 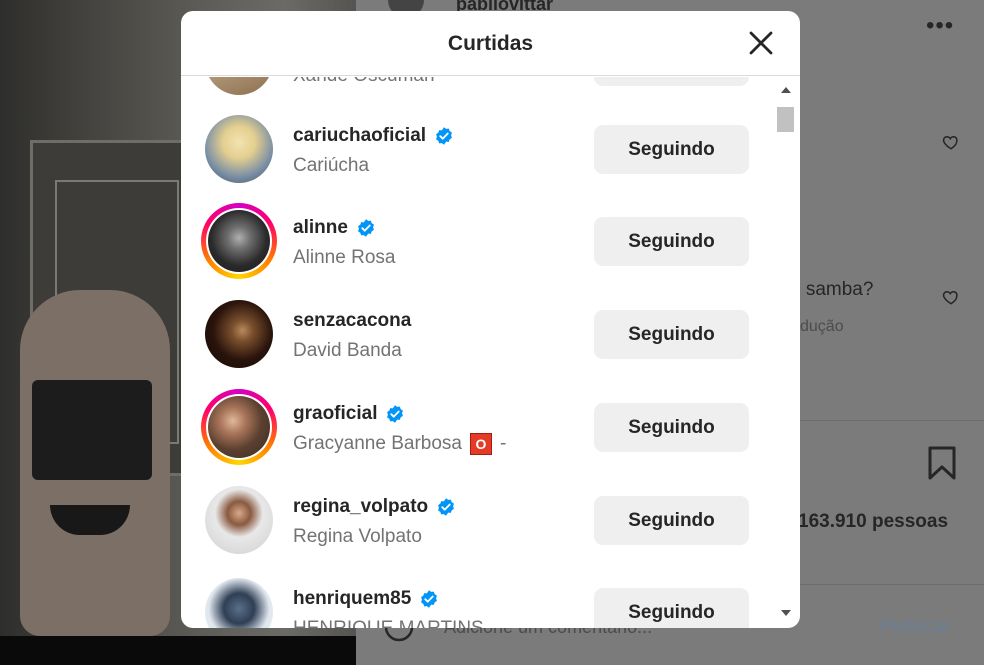 What do you see at coordinates (352, 321) in the screenshot?
I see `username: senzacacona` at bounding box center [352, 321].